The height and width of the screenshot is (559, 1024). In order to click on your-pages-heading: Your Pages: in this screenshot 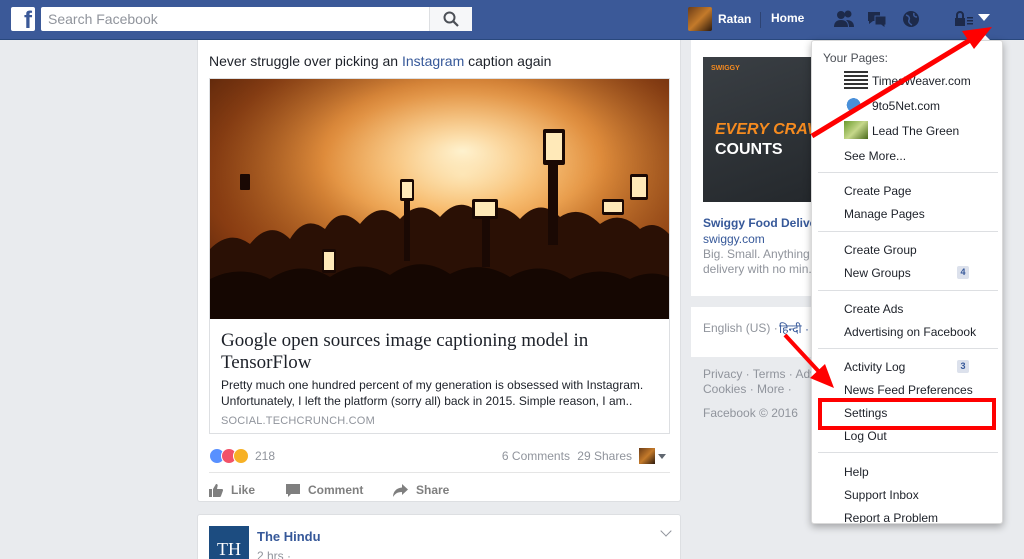, I will do `click(855, 58)`.